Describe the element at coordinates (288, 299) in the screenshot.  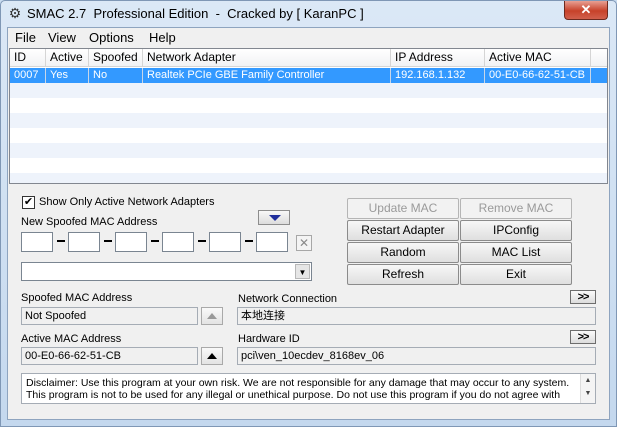
I see `network-connection-label: Network Connection` at that location.